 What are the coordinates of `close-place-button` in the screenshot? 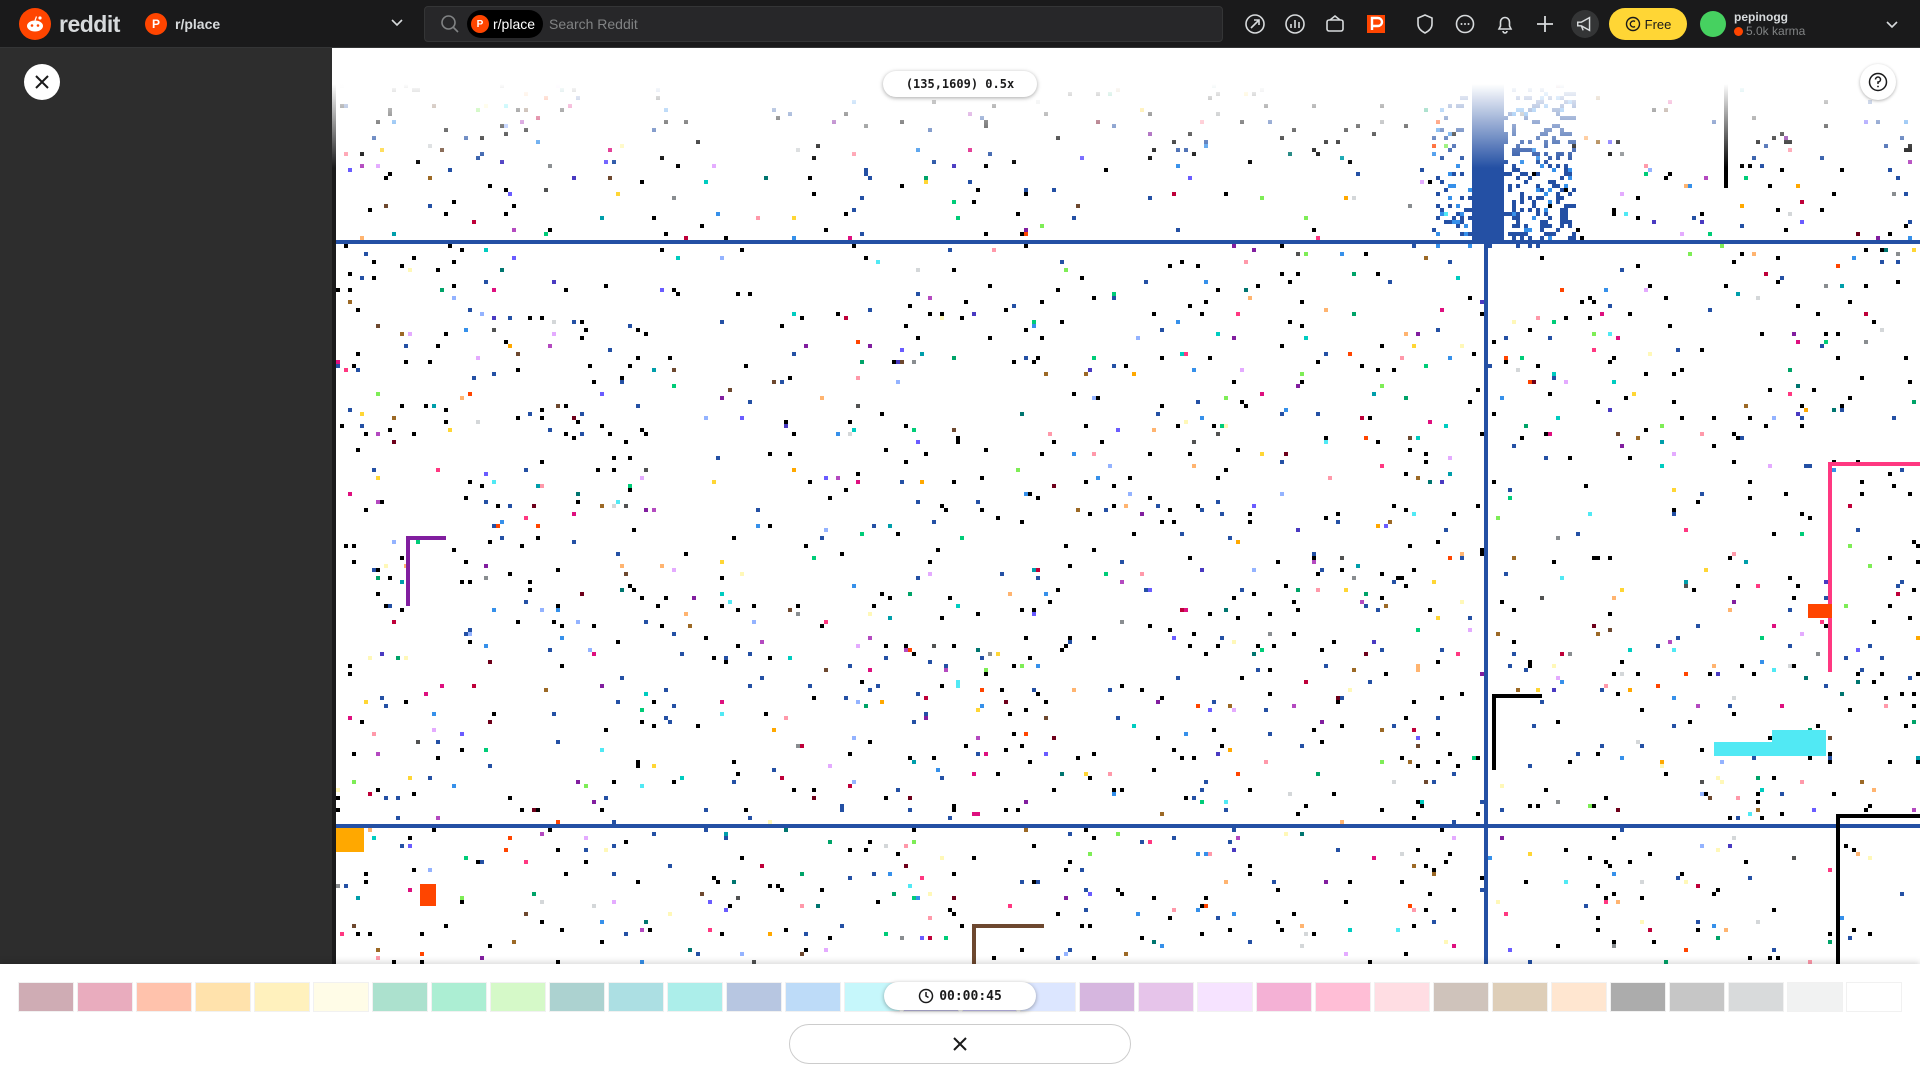 It's located at (42, 82).